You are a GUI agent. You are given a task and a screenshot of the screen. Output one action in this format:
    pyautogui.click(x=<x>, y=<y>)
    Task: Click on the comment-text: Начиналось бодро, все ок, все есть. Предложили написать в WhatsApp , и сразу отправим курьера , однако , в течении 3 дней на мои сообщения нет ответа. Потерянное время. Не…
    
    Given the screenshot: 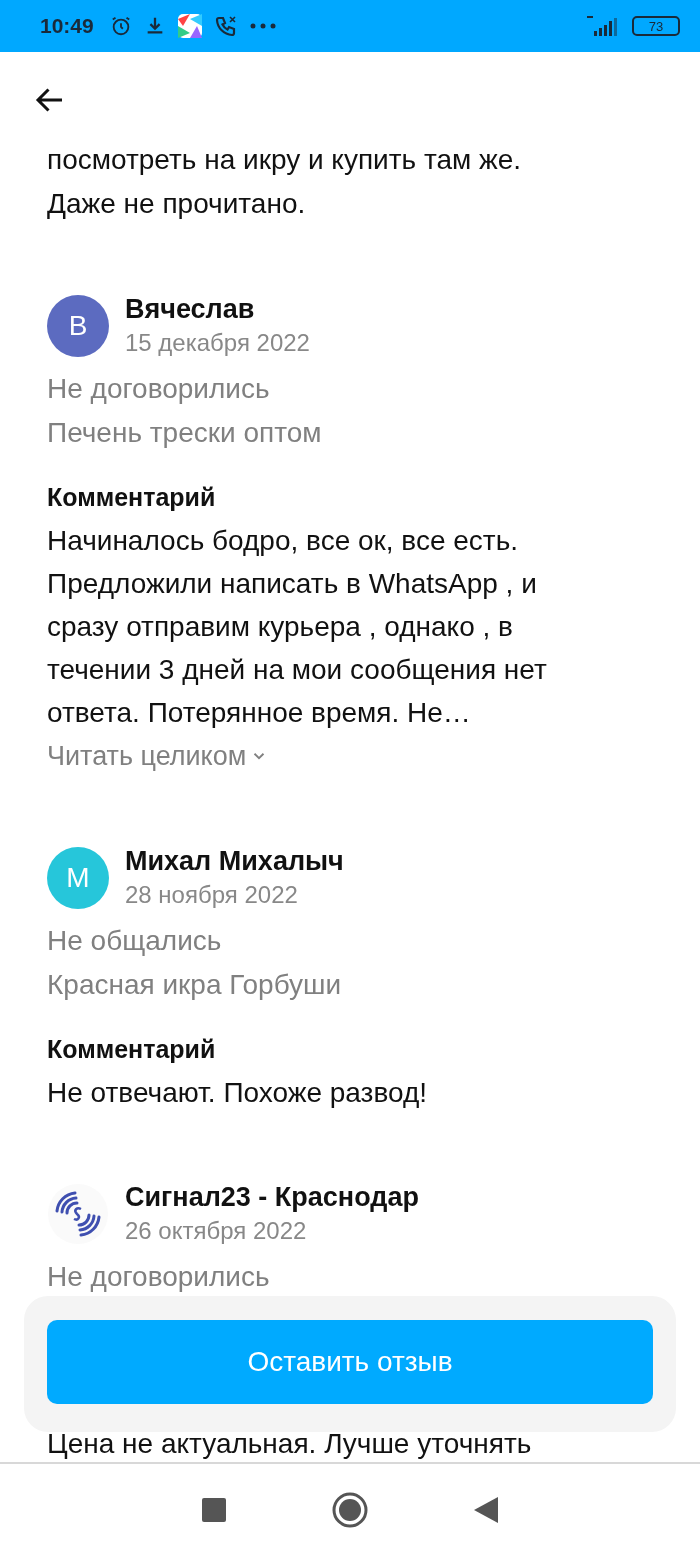 What is the action you would take?
    pyautogui.click(x=297, y=627)
    